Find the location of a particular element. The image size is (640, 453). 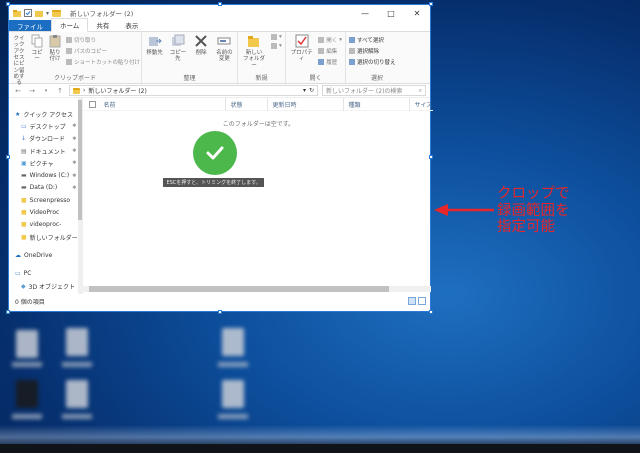

search-input: 新しいフォルダー (2)の検索 ⌕ is located at coordinates (374, 90).